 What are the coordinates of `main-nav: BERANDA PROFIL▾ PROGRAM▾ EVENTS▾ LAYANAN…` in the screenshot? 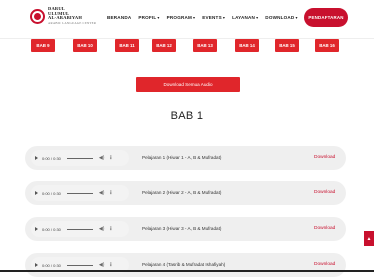 It's located at (221, 17).